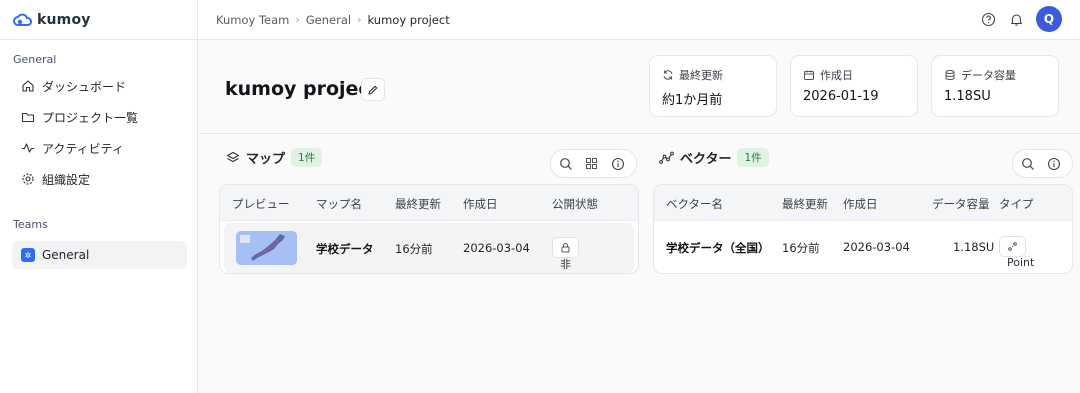  I want to click on help-icon, so click(988, 19).